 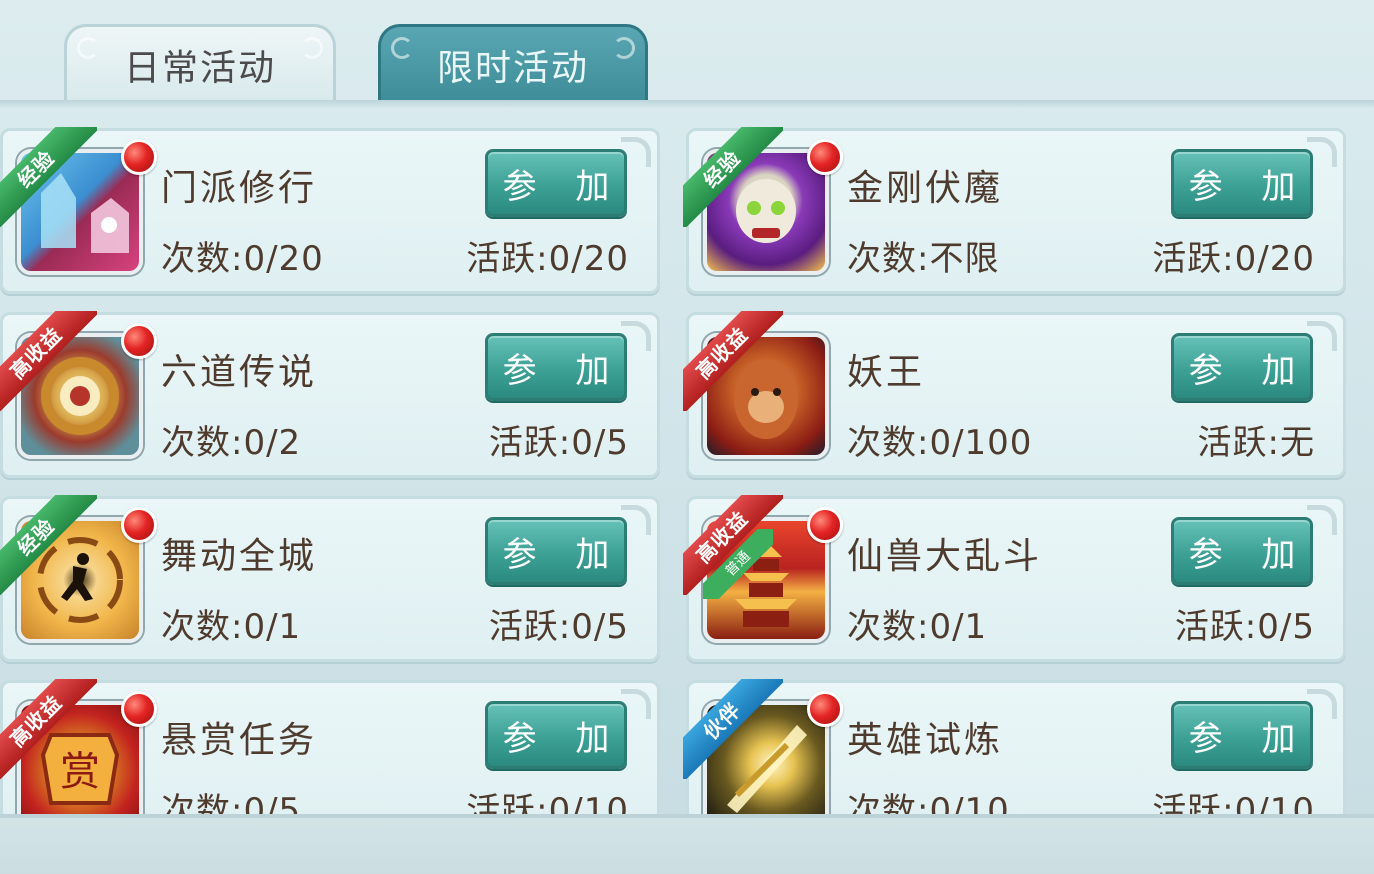 I want to click on activity-count: 次数:0/2, so click(x=231, y=443).